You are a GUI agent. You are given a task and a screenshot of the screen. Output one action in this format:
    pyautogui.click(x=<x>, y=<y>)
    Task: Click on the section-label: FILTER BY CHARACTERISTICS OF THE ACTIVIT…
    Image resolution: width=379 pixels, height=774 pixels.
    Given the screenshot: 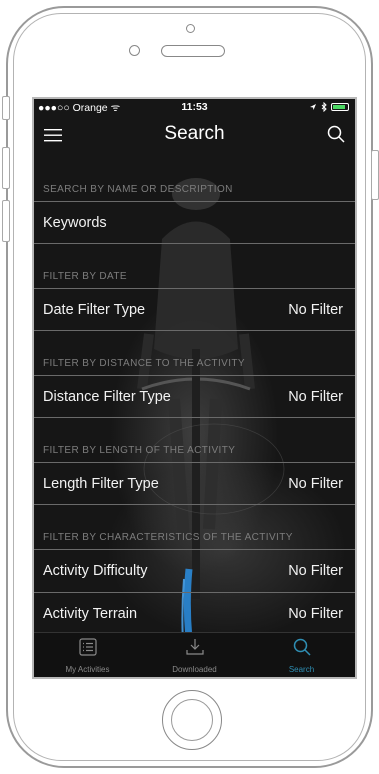 What is the action you would take?
    pyautogui.click(x=168, y=537)
    